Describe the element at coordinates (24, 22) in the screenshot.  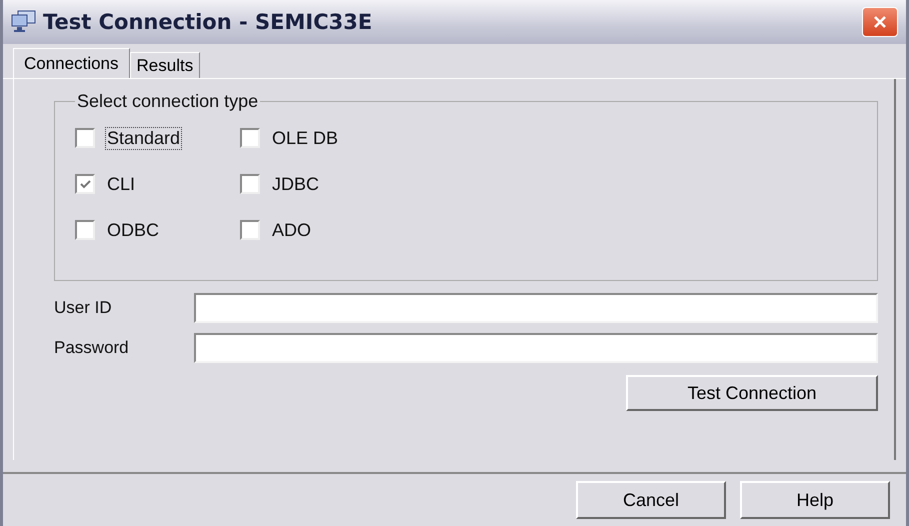
I see `computer-icon` at that location.